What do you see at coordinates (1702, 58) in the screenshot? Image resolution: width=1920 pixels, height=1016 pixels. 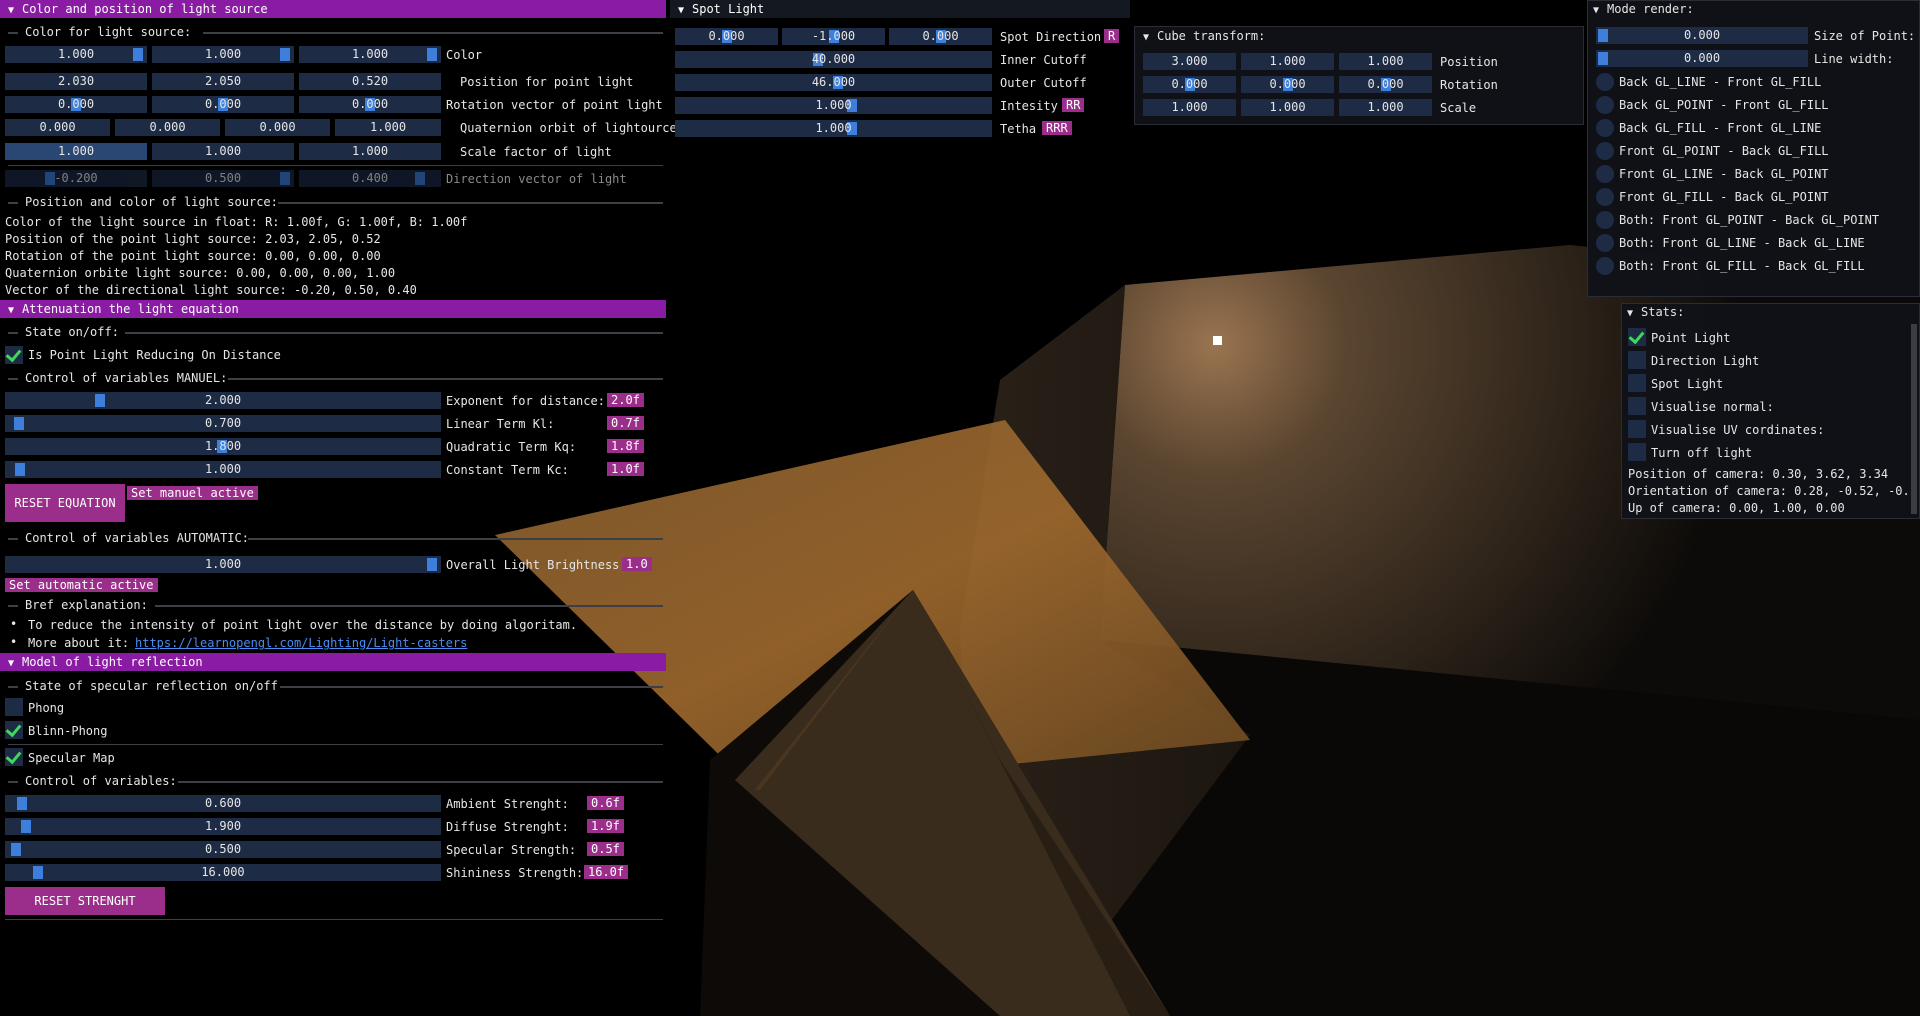 I see `line-width-slider: 0.000` at bounding box center [1702, 58].